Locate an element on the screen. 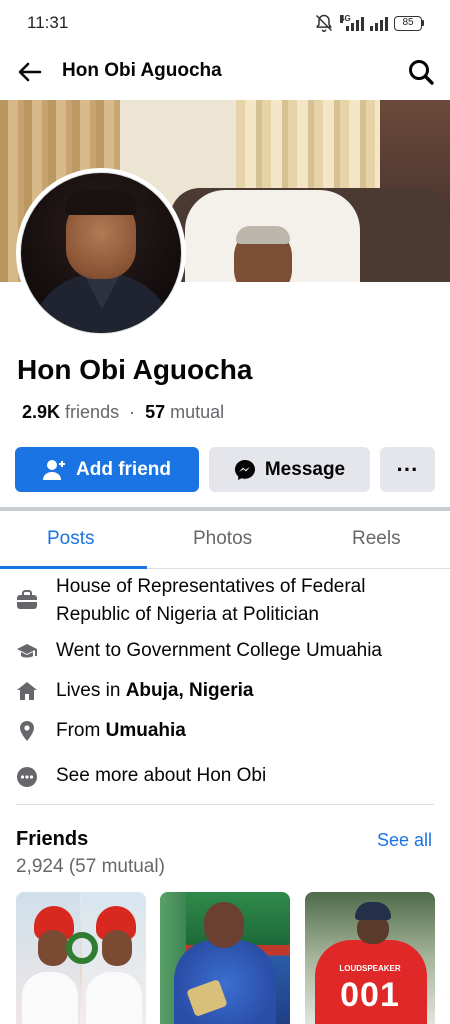  avatar is located at coordinates (101, 253).